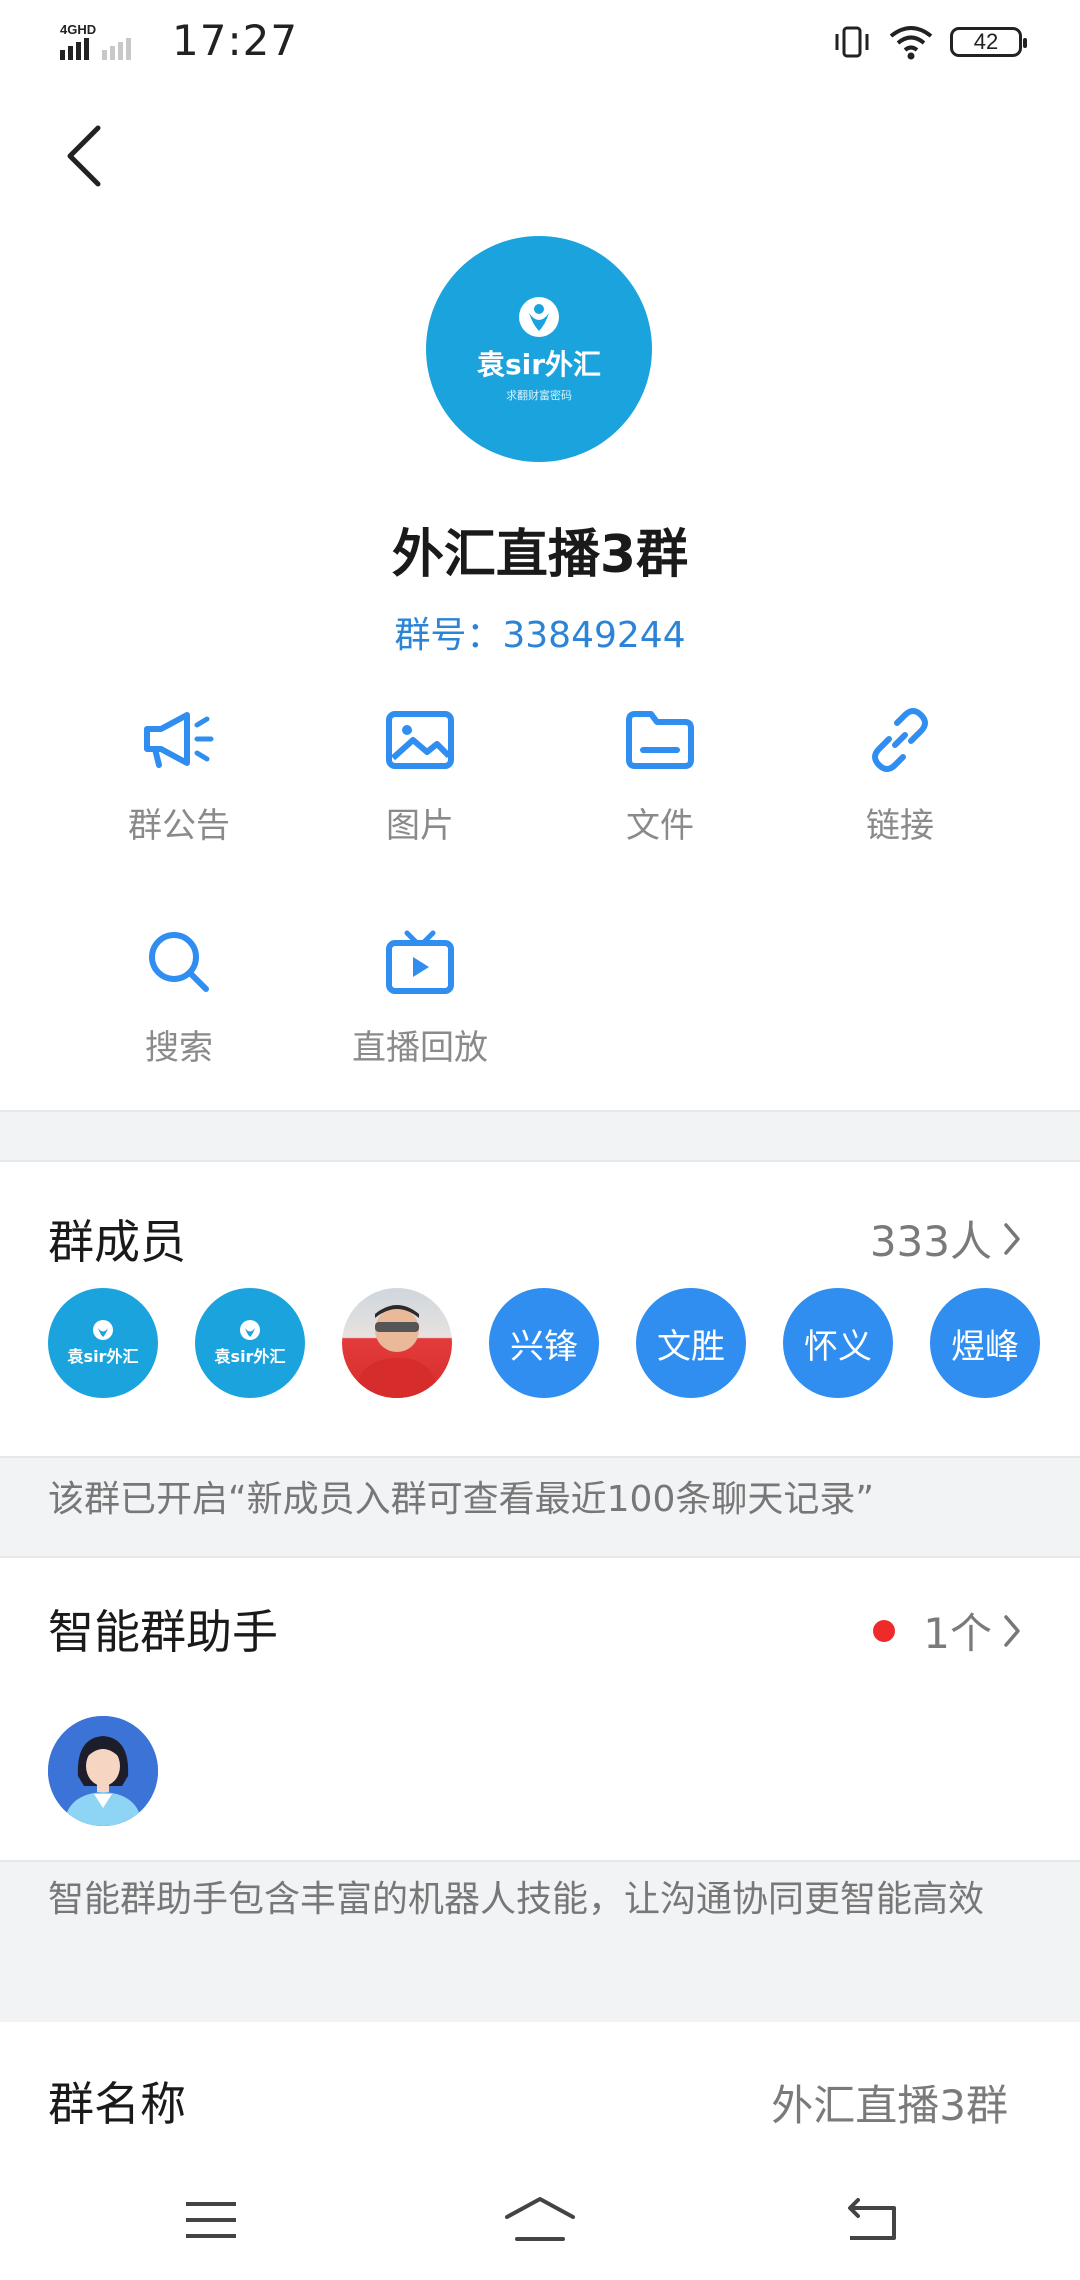 This screenshot has width=1080, height=2280. I want to click on battery-level: 42, so click(986, 41).